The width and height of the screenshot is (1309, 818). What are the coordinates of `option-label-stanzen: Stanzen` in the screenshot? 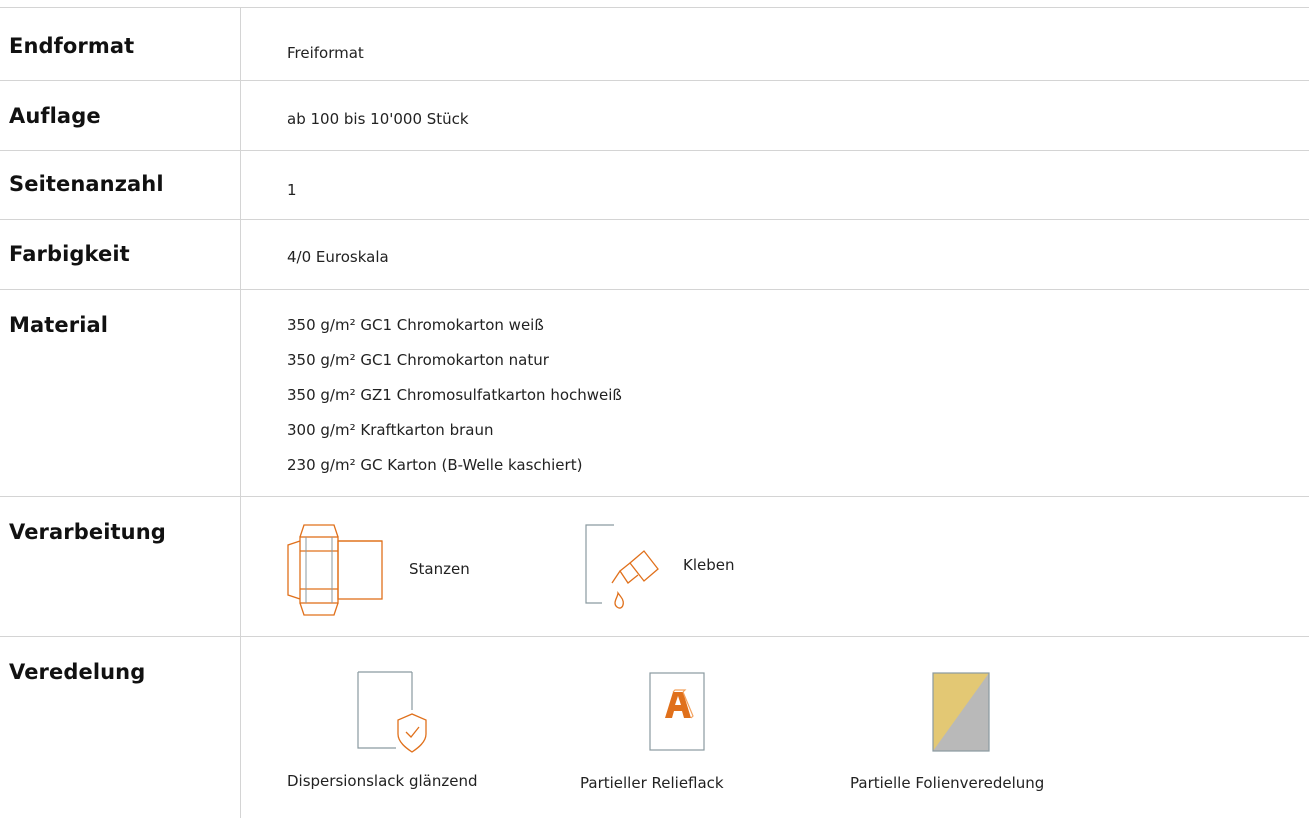 It's located at (439, 569).